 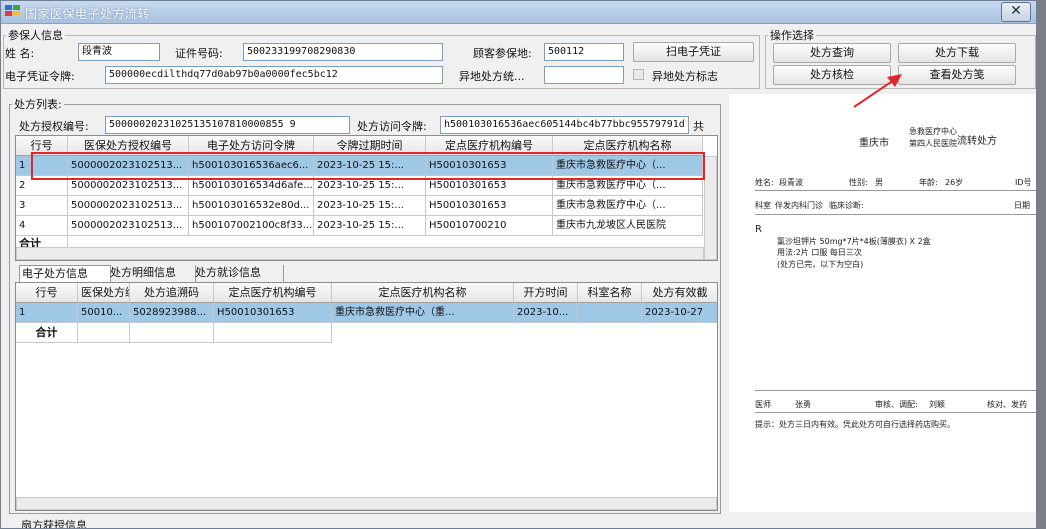 What do you see at coordinates (933, 131) in the screenshot?
I see `rx-hospital-line1: 急救医疗中心` at bounding box center [933, 131].